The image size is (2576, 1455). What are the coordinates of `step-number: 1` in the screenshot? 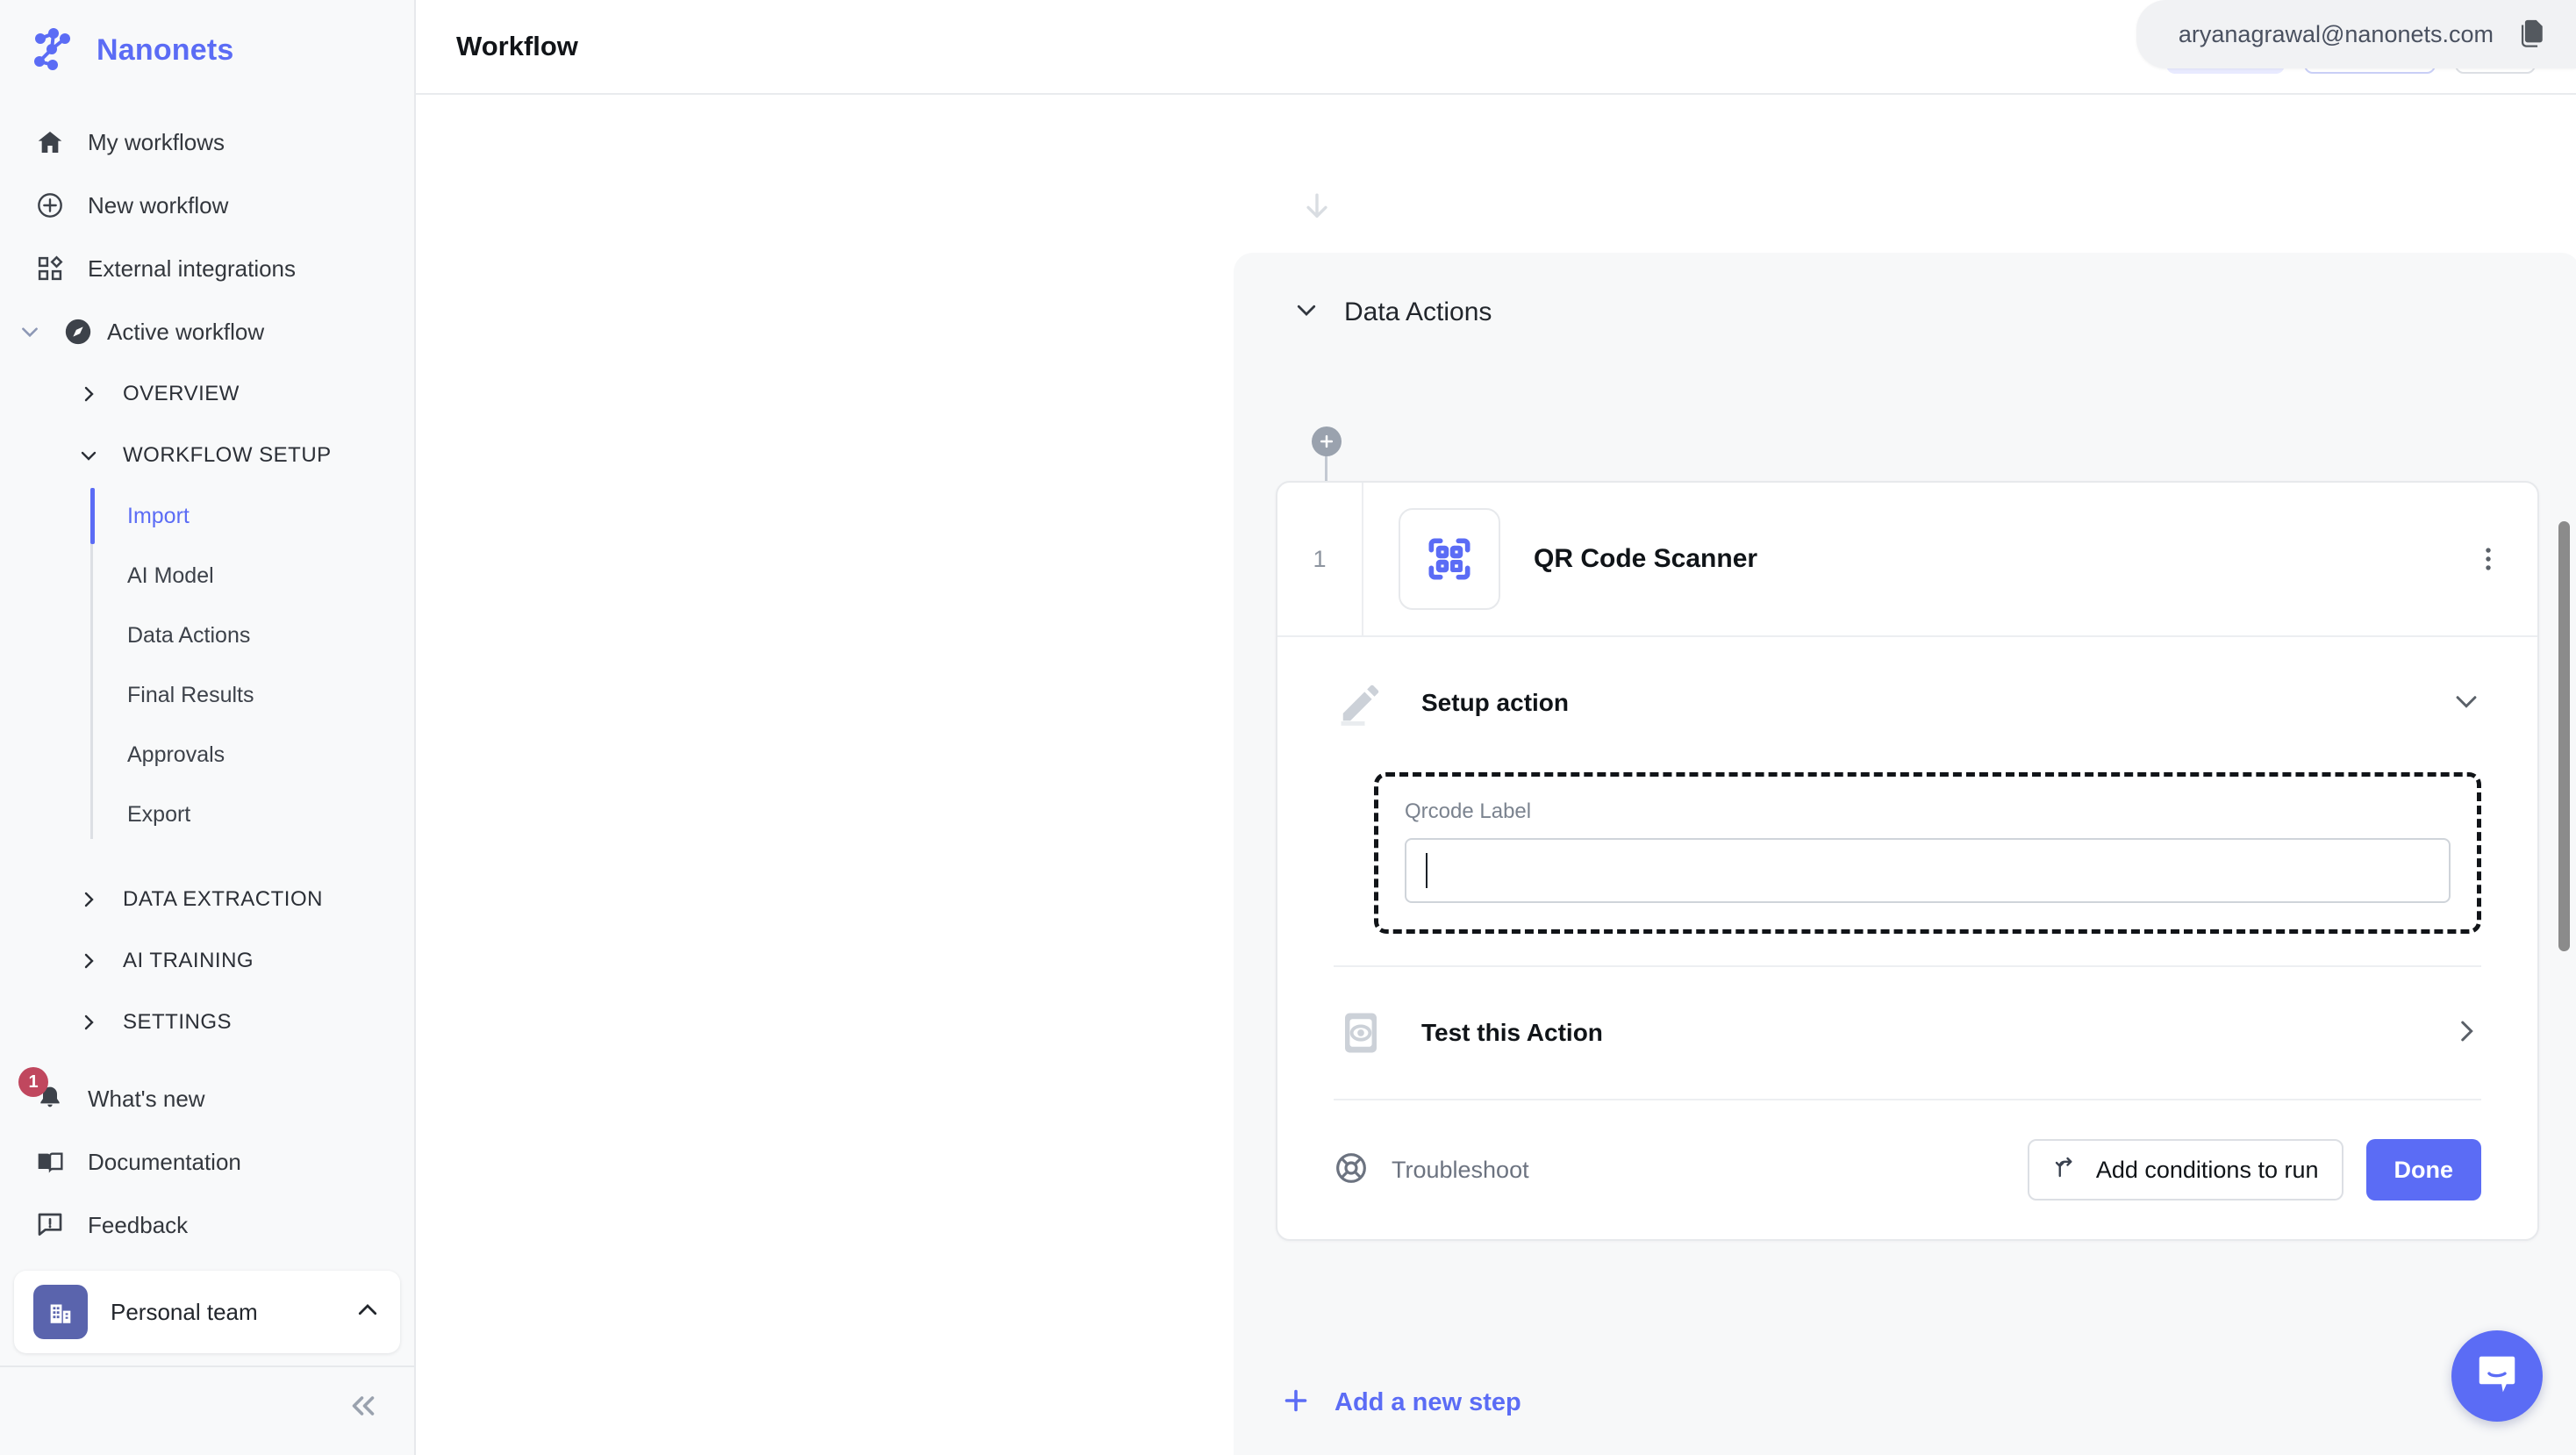 It's located at (1320, 559).